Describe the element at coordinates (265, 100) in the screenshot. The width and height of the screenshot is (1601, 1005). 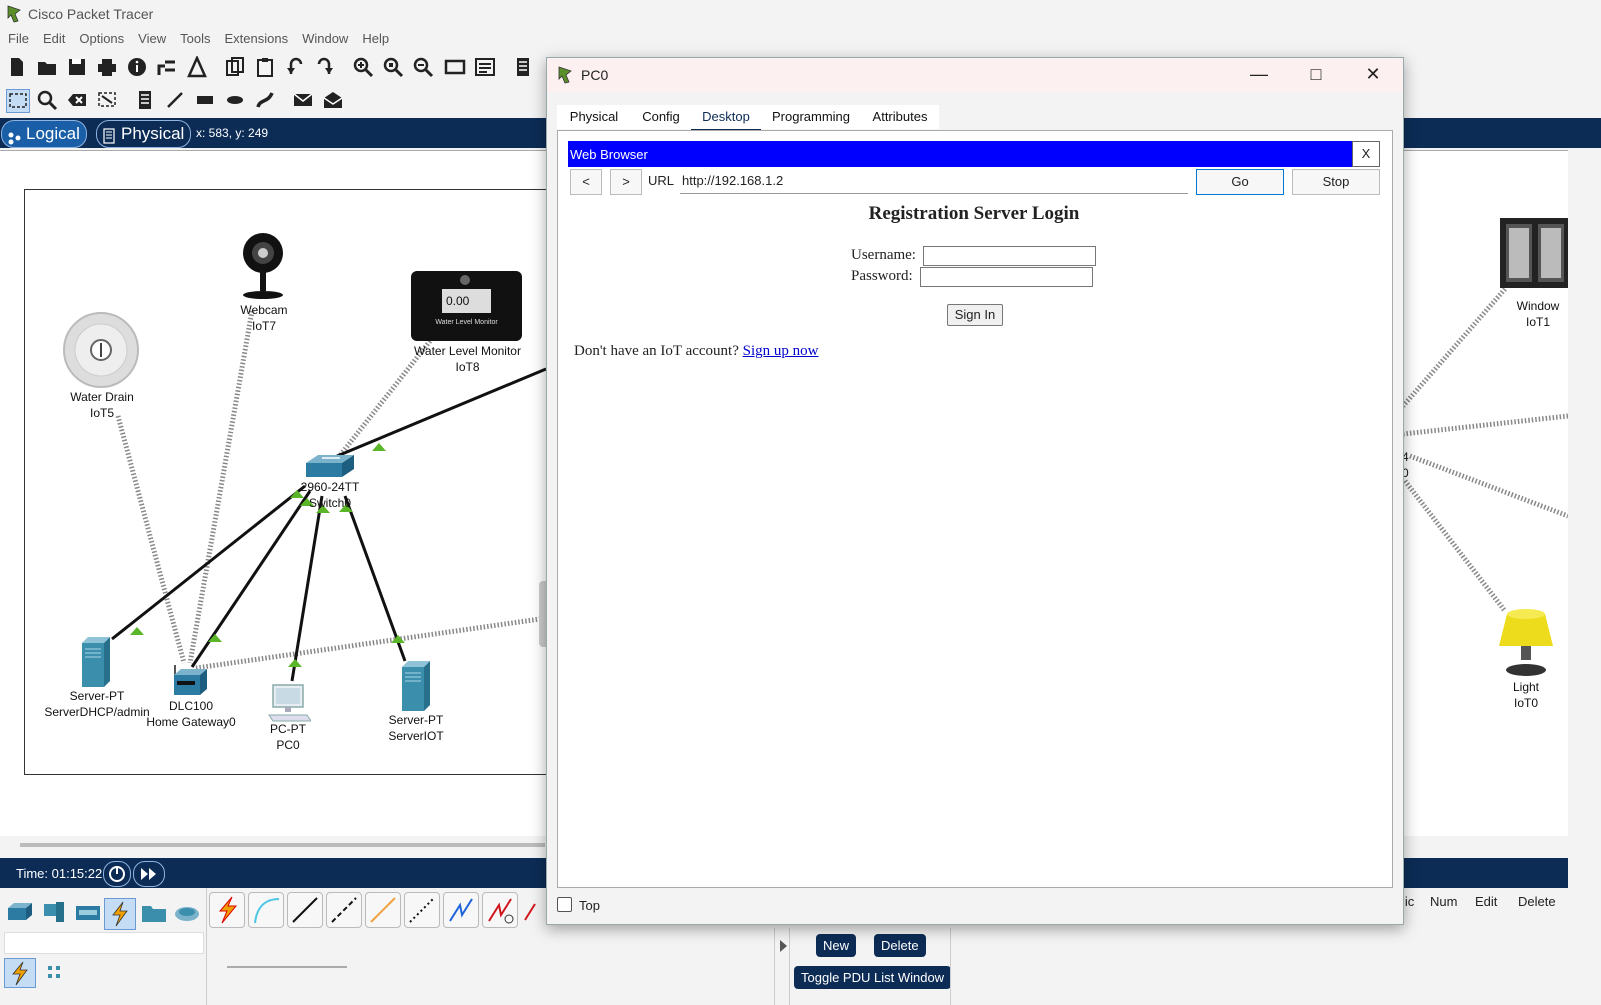
I see `freeform-icon` at that location.